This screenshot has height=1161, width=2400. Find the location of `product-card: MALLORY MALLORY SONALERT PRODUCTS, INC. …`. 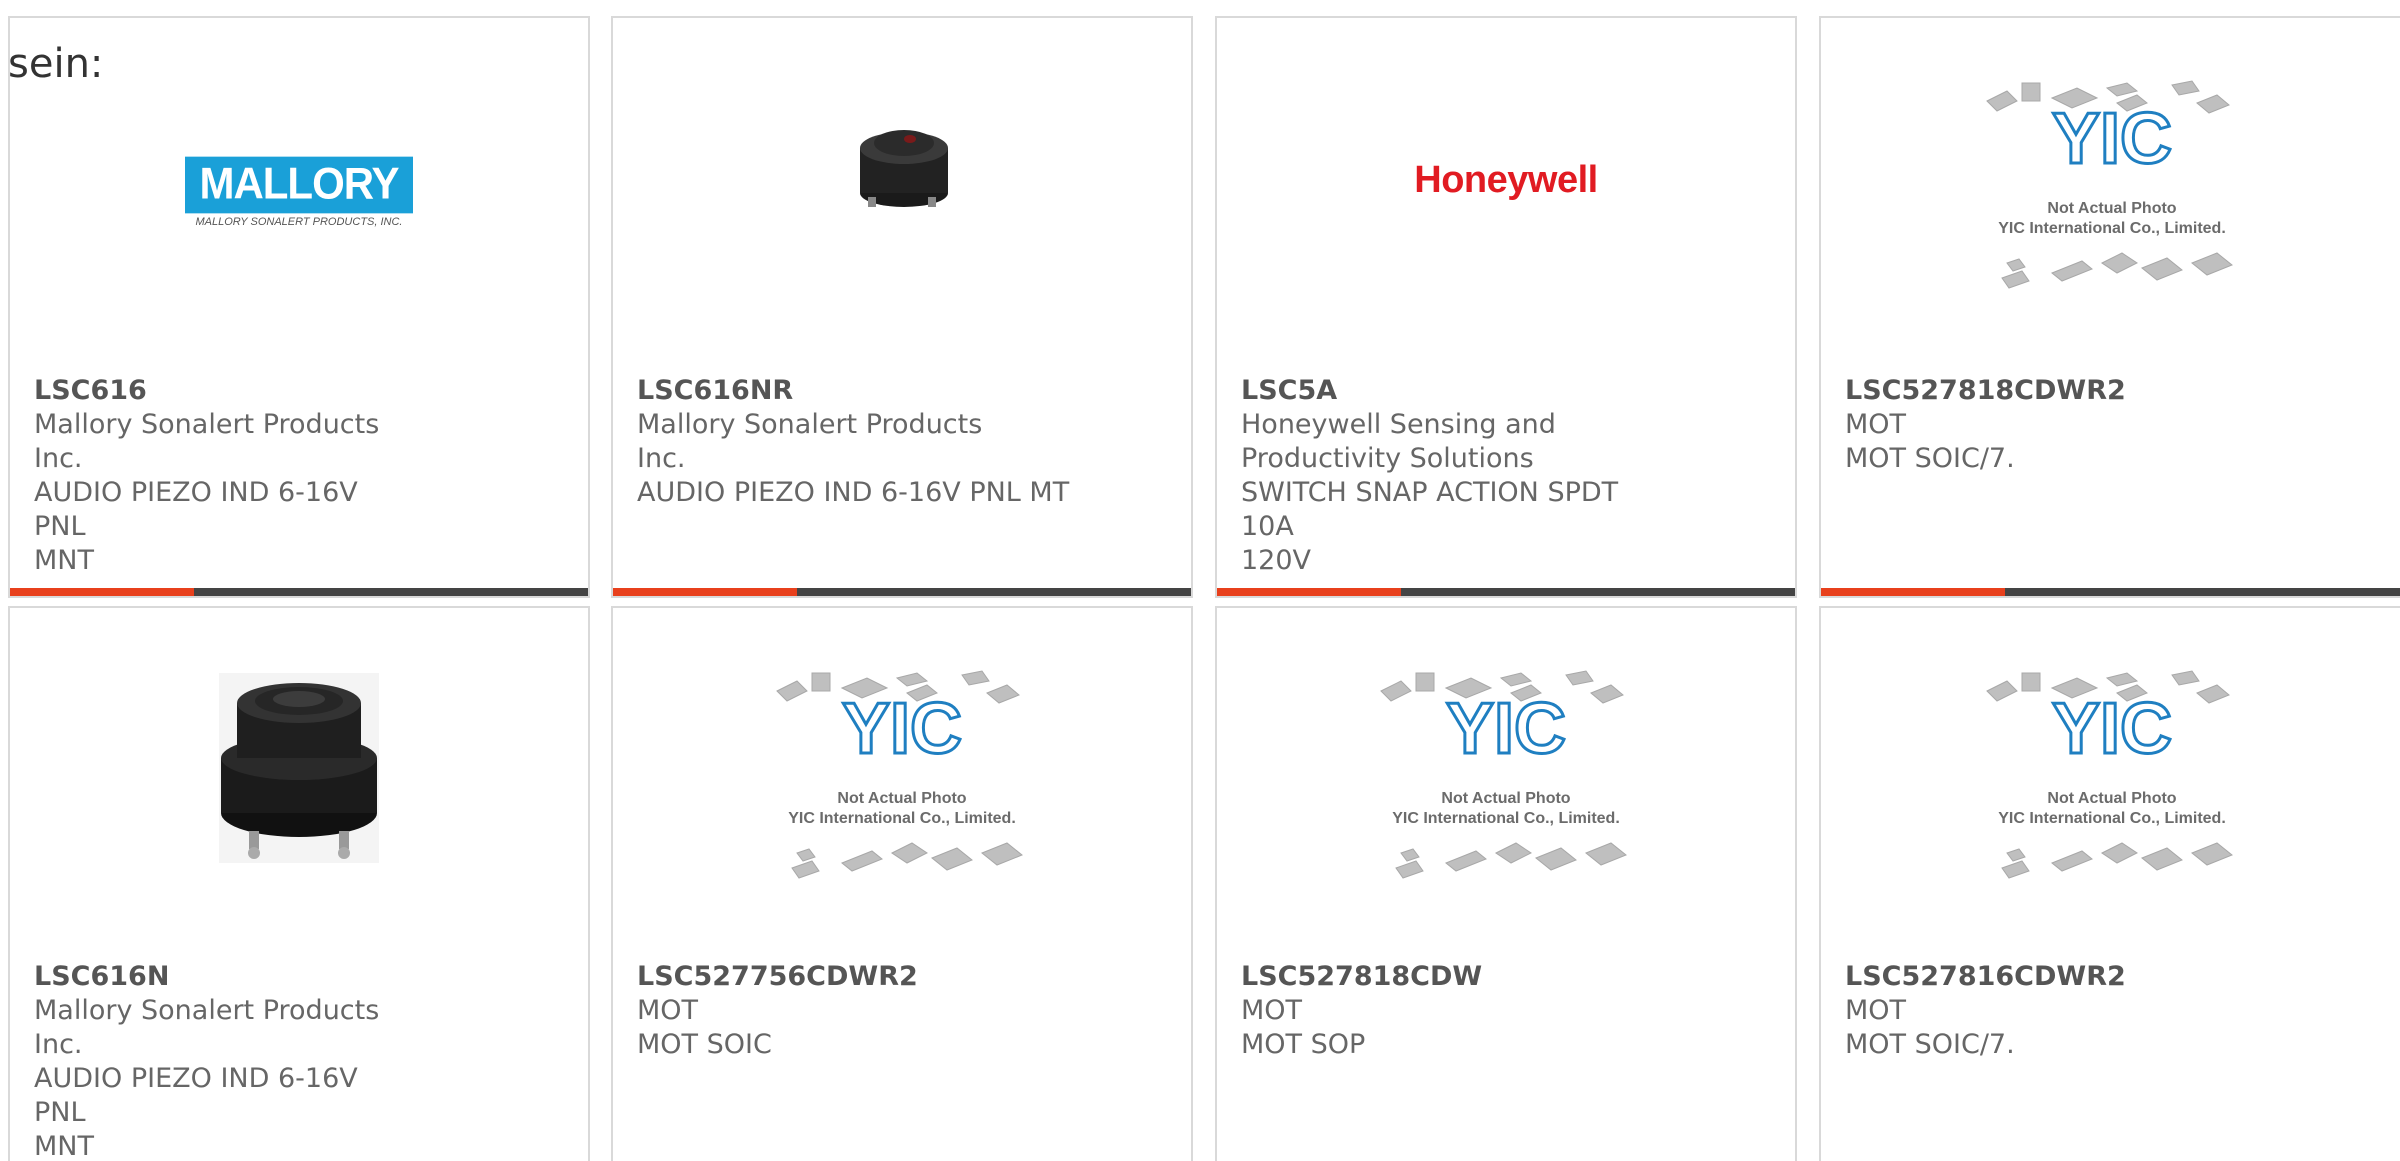

product-card: MALLORY MALLORY SONALERT PRODUCTS, INC. … is located at coordinates (299, 307).